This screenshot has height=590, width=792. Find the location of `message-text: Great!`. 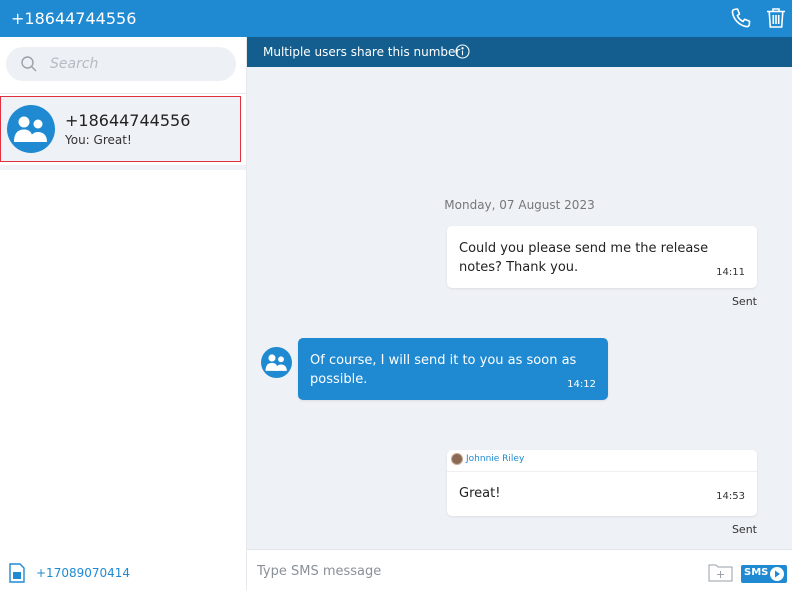

message-text: Great! is located at coordinates (480, 493).